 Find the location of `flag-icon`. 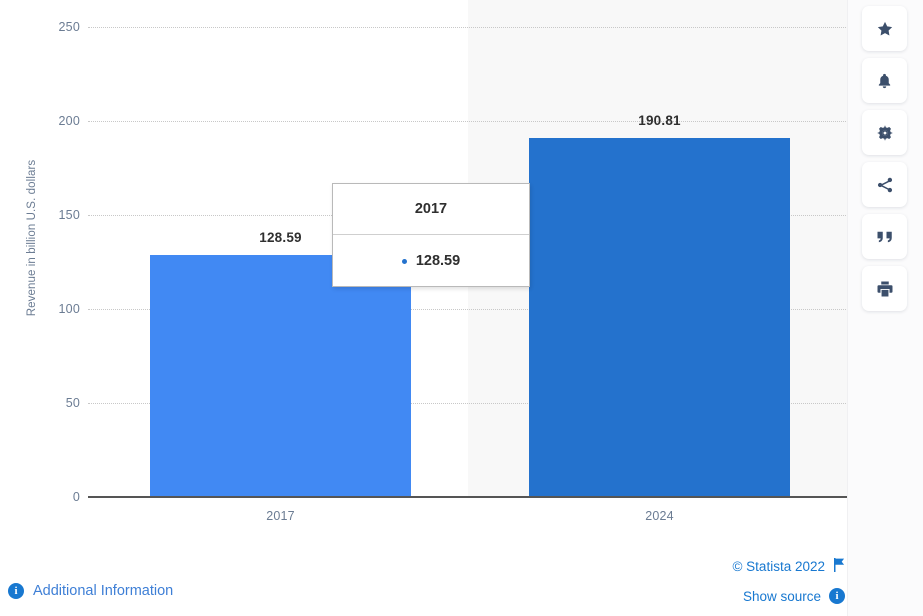

flag-icon is located at coordinates (839, 566).